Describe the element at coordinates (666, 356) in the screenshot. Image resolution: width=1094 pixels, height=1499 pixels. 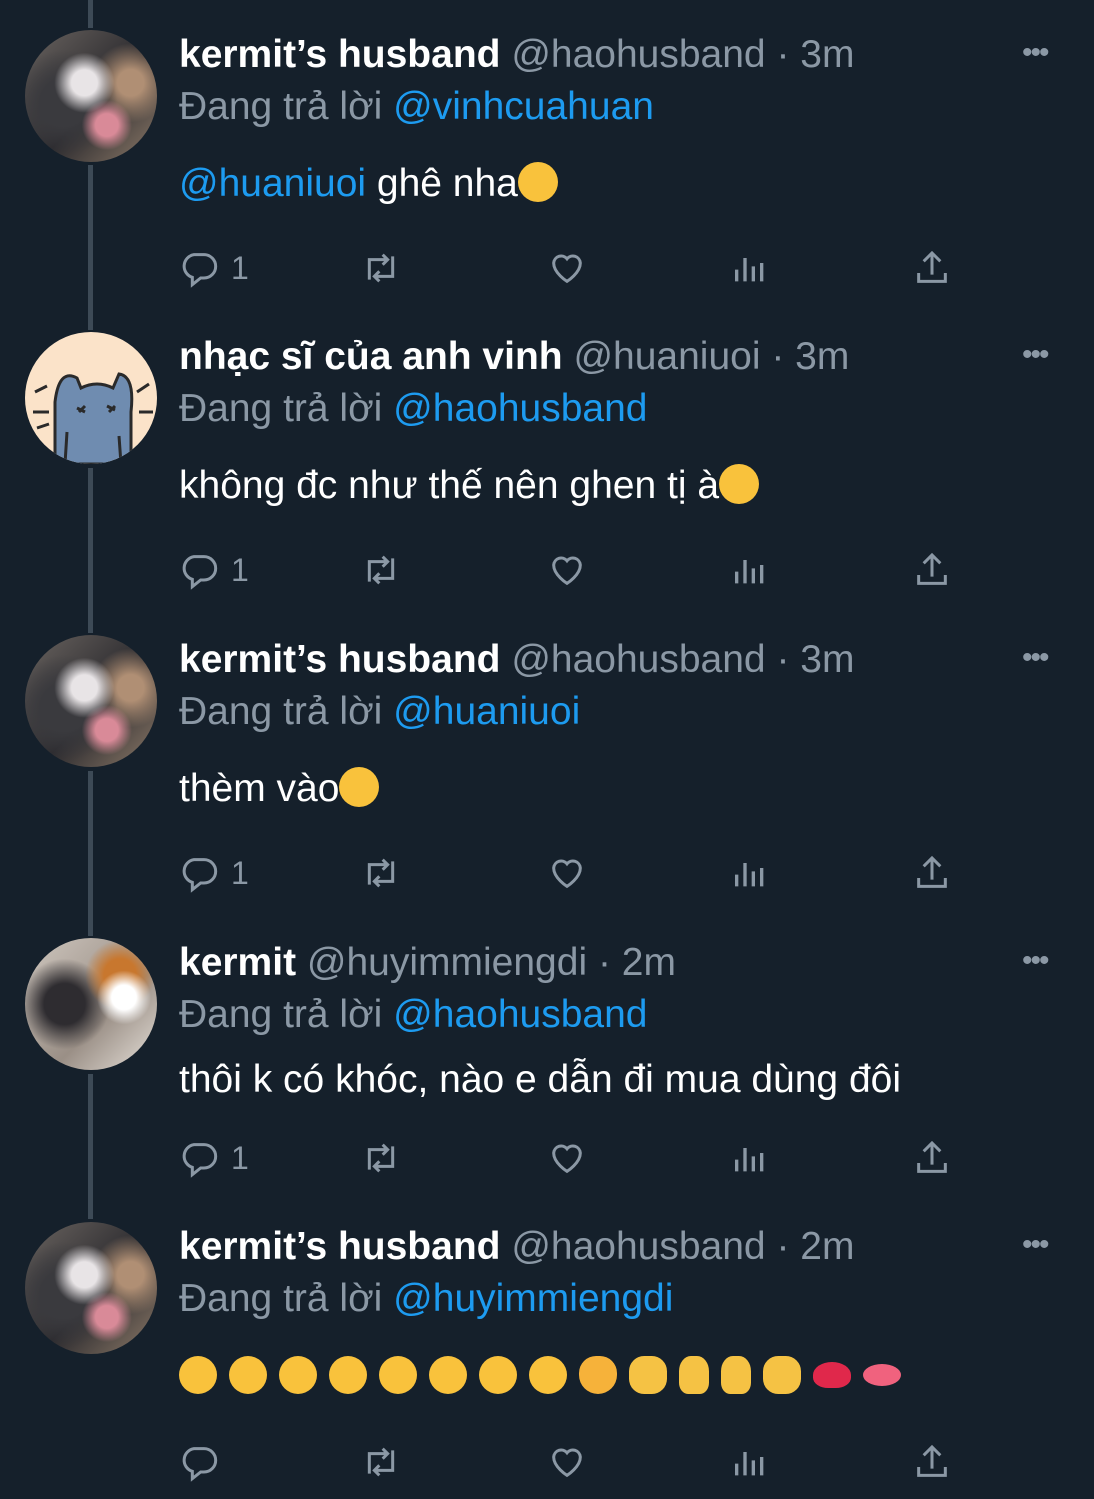
I see `handle: @huaniuoi` at that location.